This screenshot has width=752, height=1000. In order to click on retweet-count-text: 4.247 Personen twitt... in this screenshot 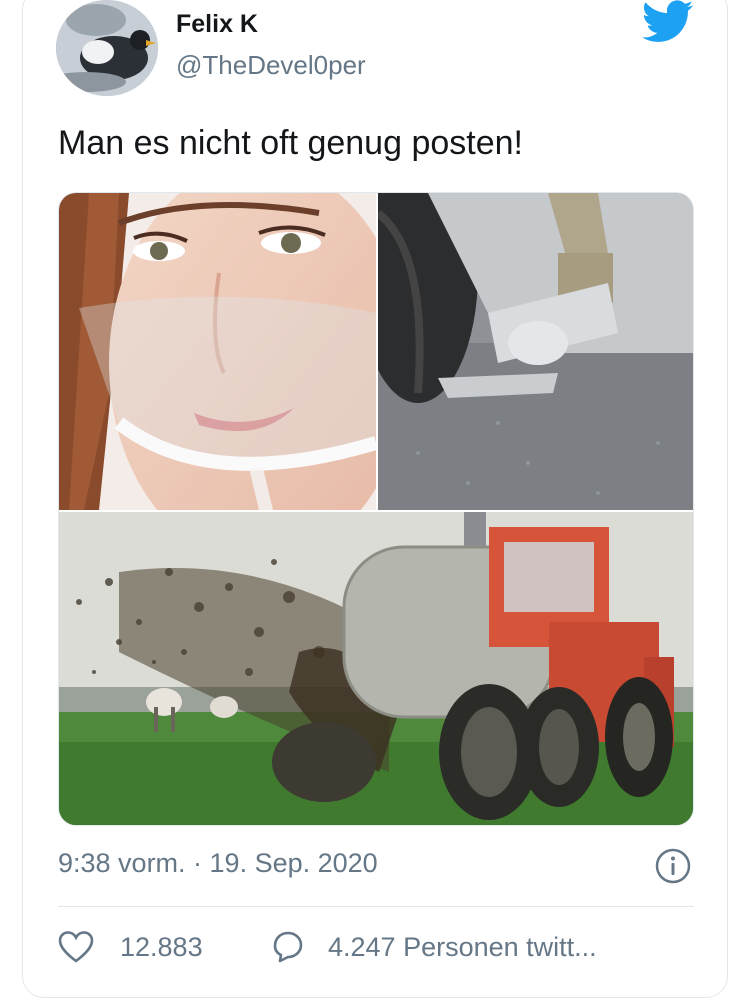, I will do `click(462, 946)`.